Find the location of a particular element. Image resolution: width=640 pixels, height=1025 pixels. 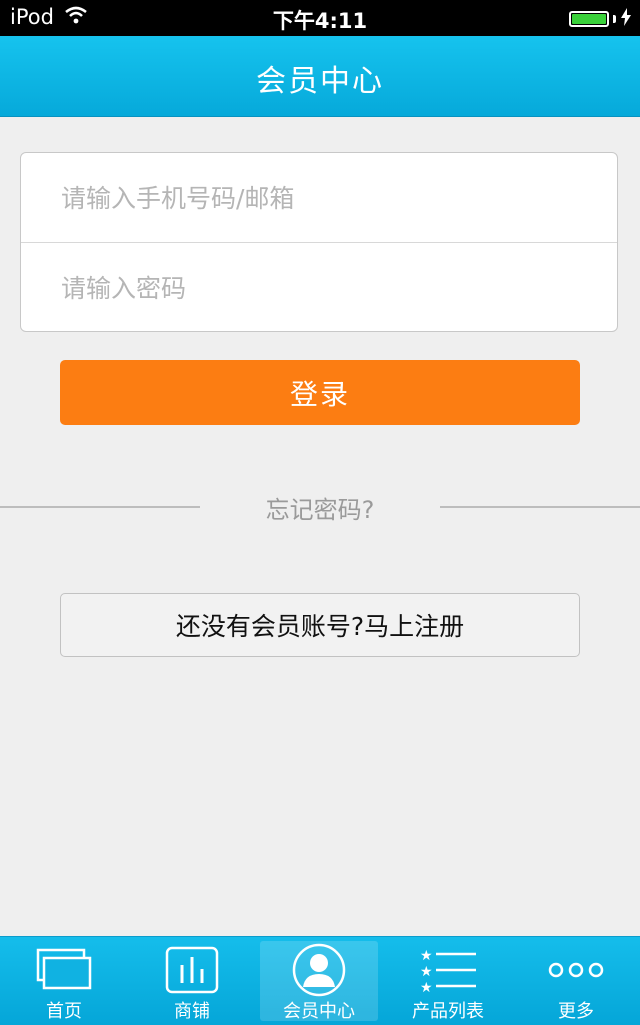

store-icon is located at coordinates (192, 970).